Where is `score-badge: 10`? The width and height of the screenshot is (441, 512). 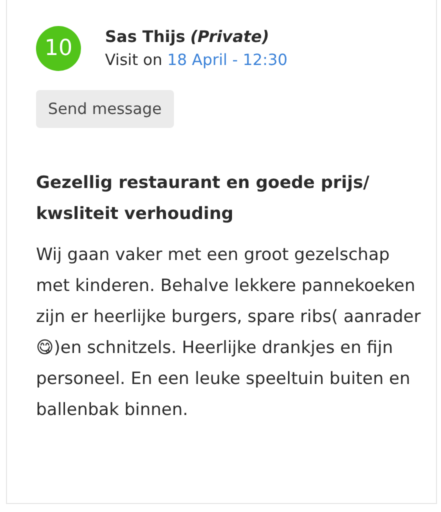
score-badge: 10 is located at coordinates (58, 48).